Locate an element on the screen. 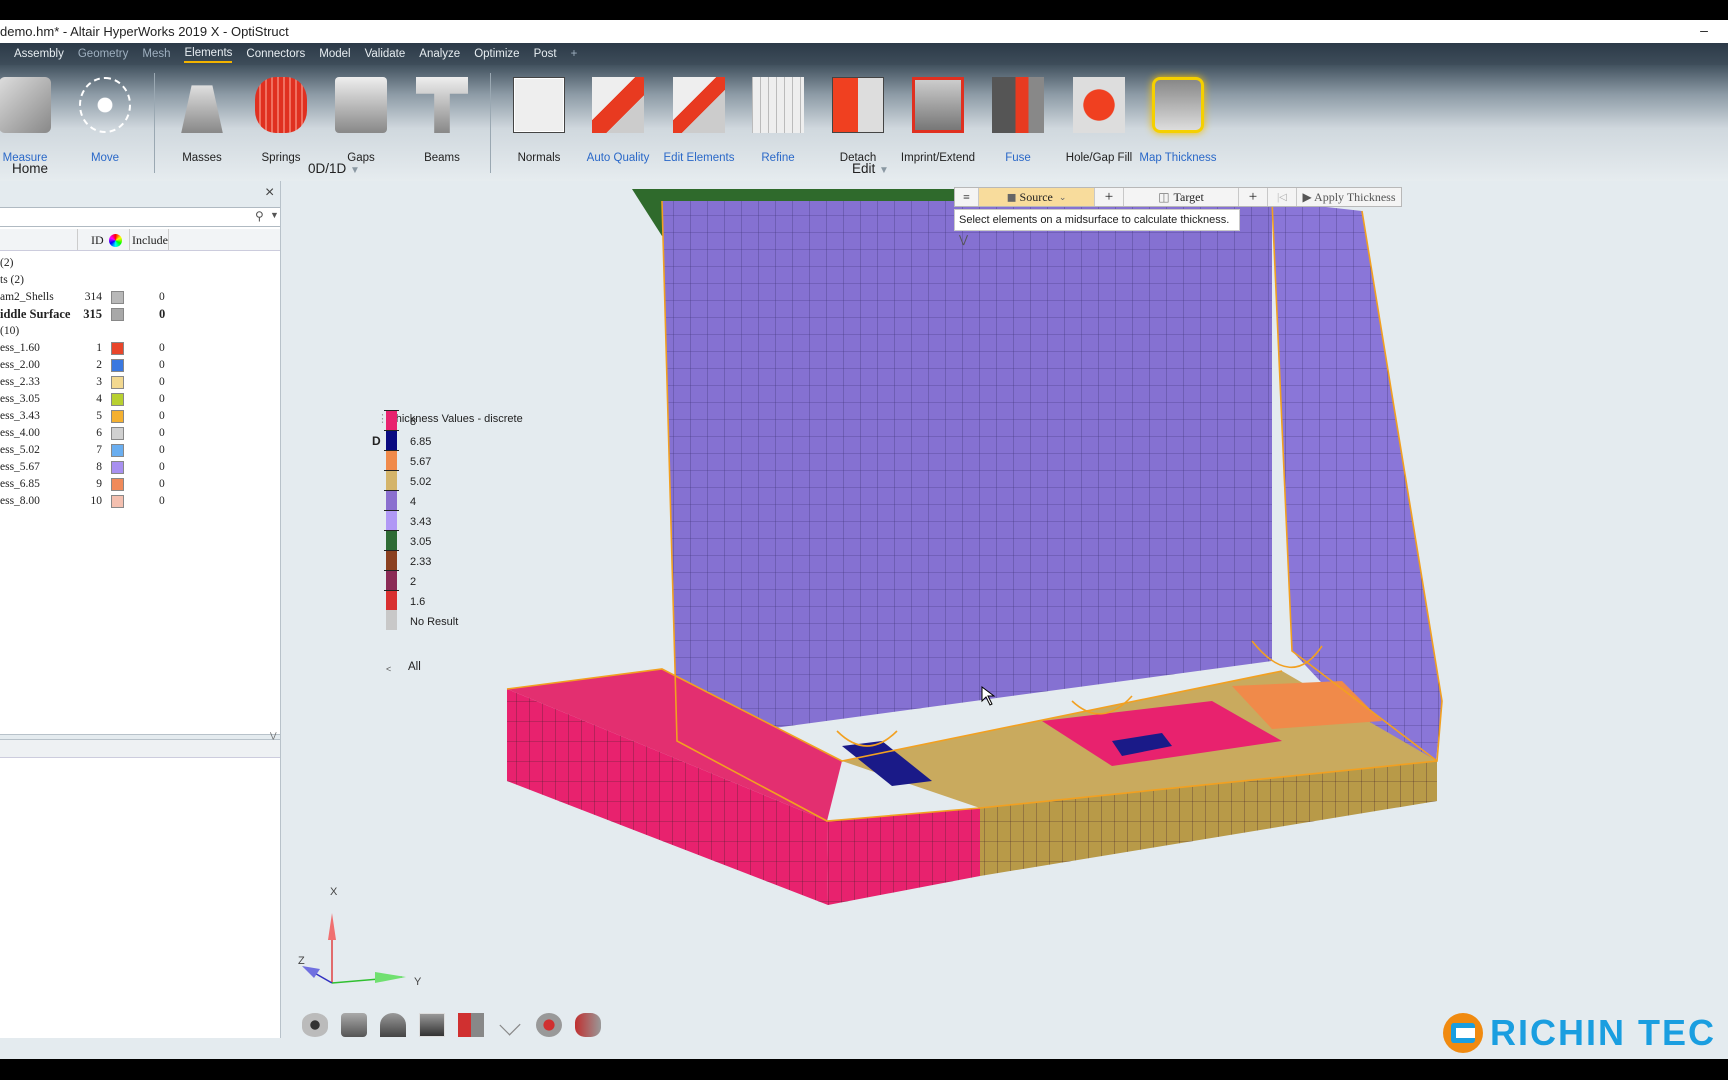  logo-mark is located at coordinates (1463, 1033).